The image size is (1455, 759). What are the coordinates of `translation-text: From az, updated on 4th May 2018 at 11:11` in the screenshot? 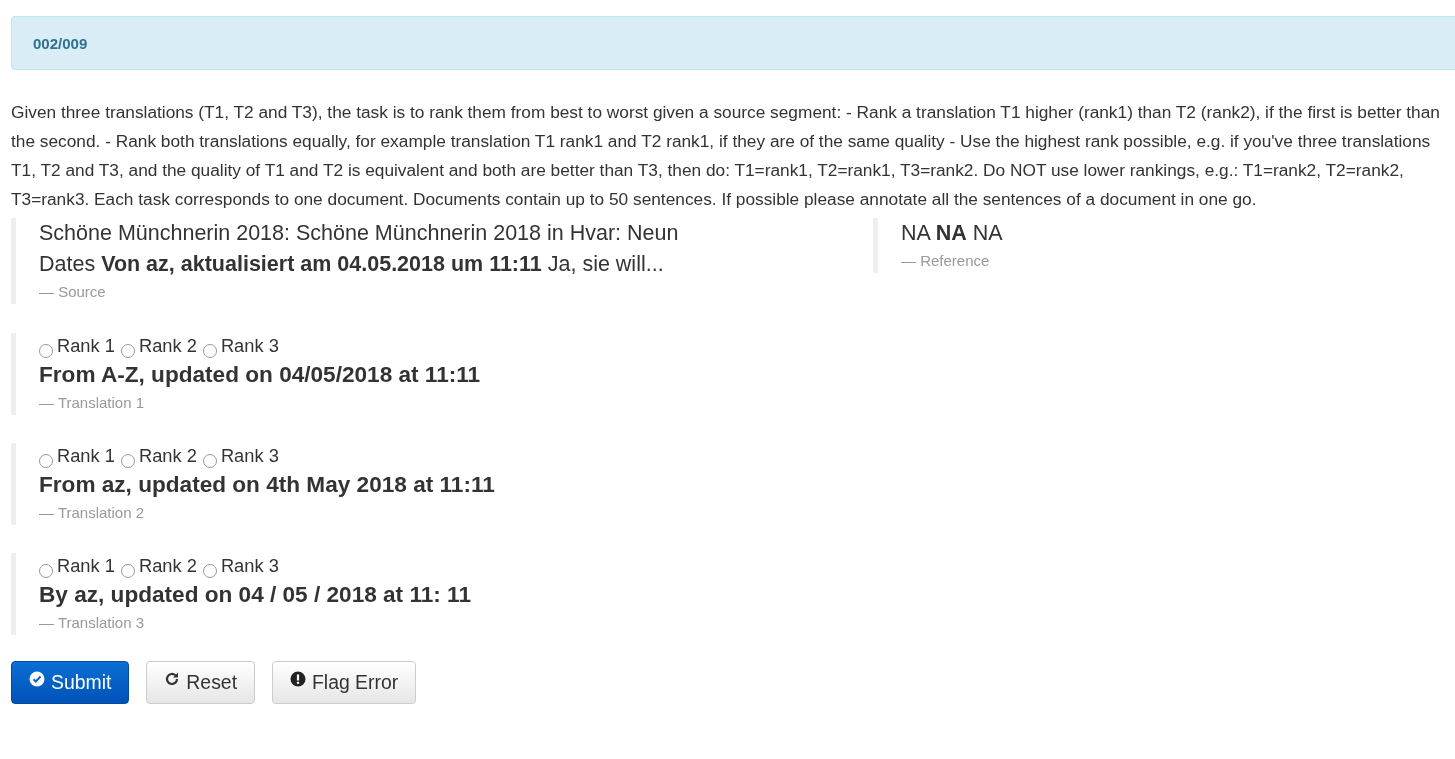 It's located at (267, 485).